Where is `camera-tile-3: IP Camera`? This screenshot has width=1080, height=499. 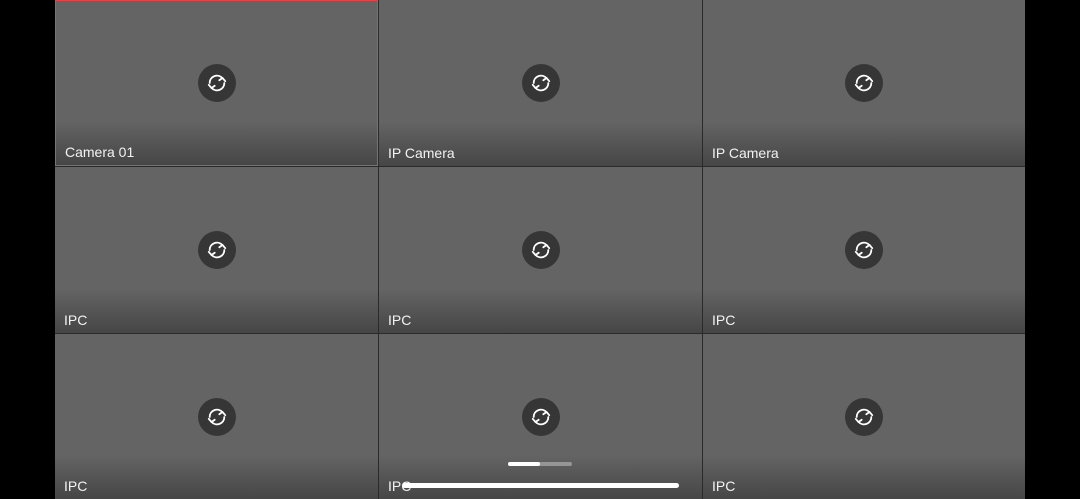 camera-tile-3: IP Camera is located at coordinates (864, 83).